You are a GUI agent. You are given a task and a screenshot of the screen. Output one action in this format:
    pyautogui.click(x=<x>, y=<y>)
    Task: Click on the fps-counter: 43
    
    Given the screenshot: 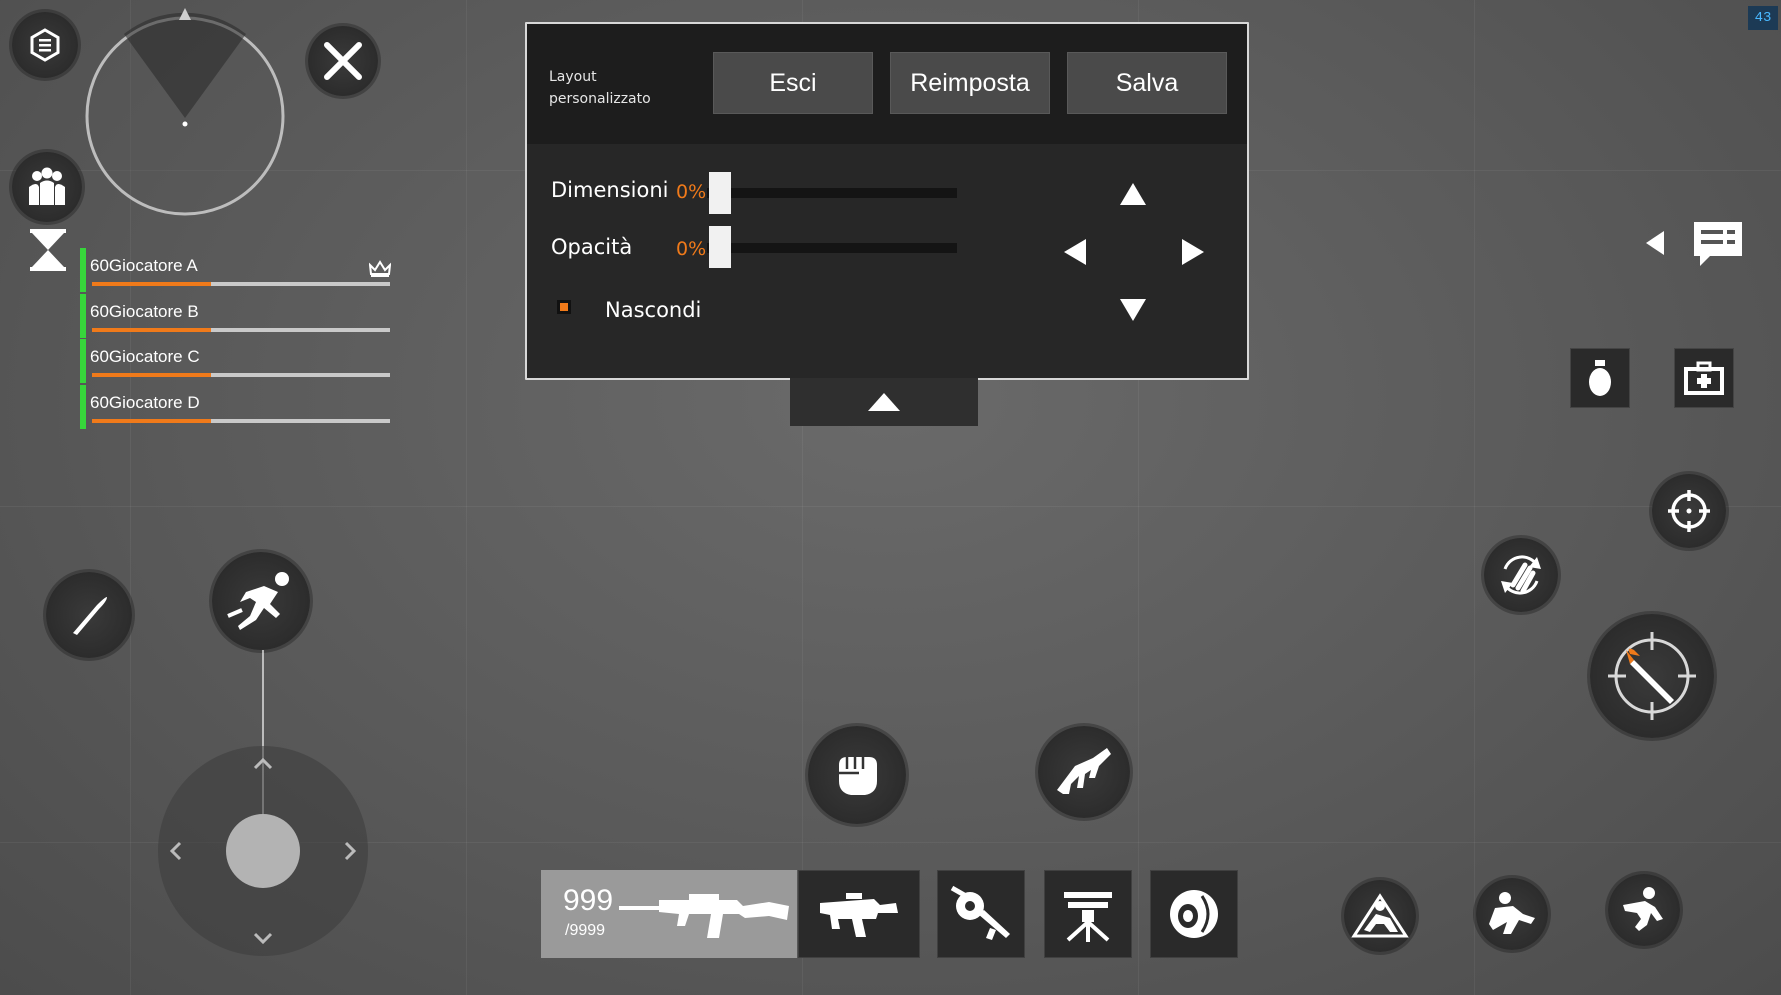 What is the action you would take?
    pyautogui.click(x=1763, y=18)
    